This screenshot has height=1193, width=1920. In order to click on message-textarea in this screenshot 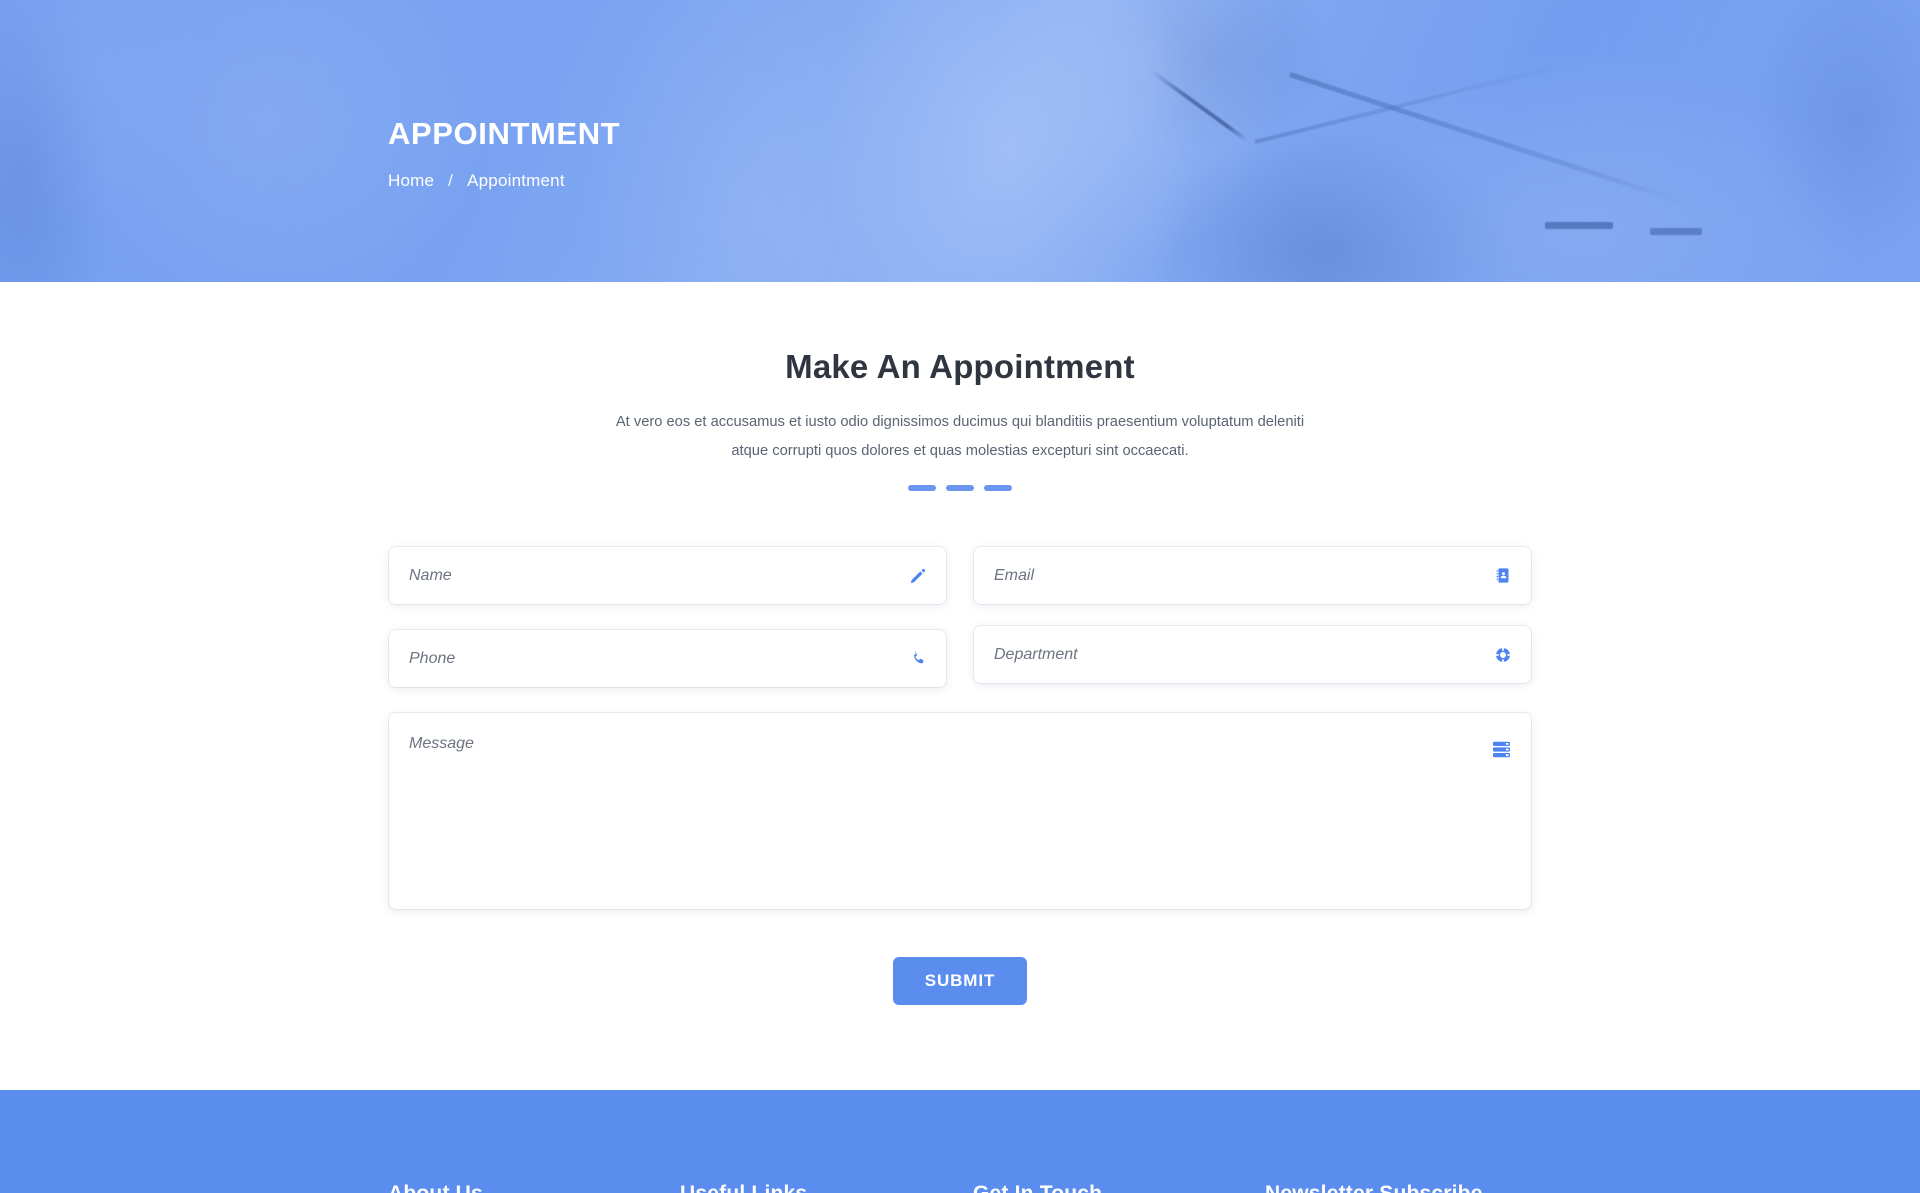, I will do `click(960, 811)`.